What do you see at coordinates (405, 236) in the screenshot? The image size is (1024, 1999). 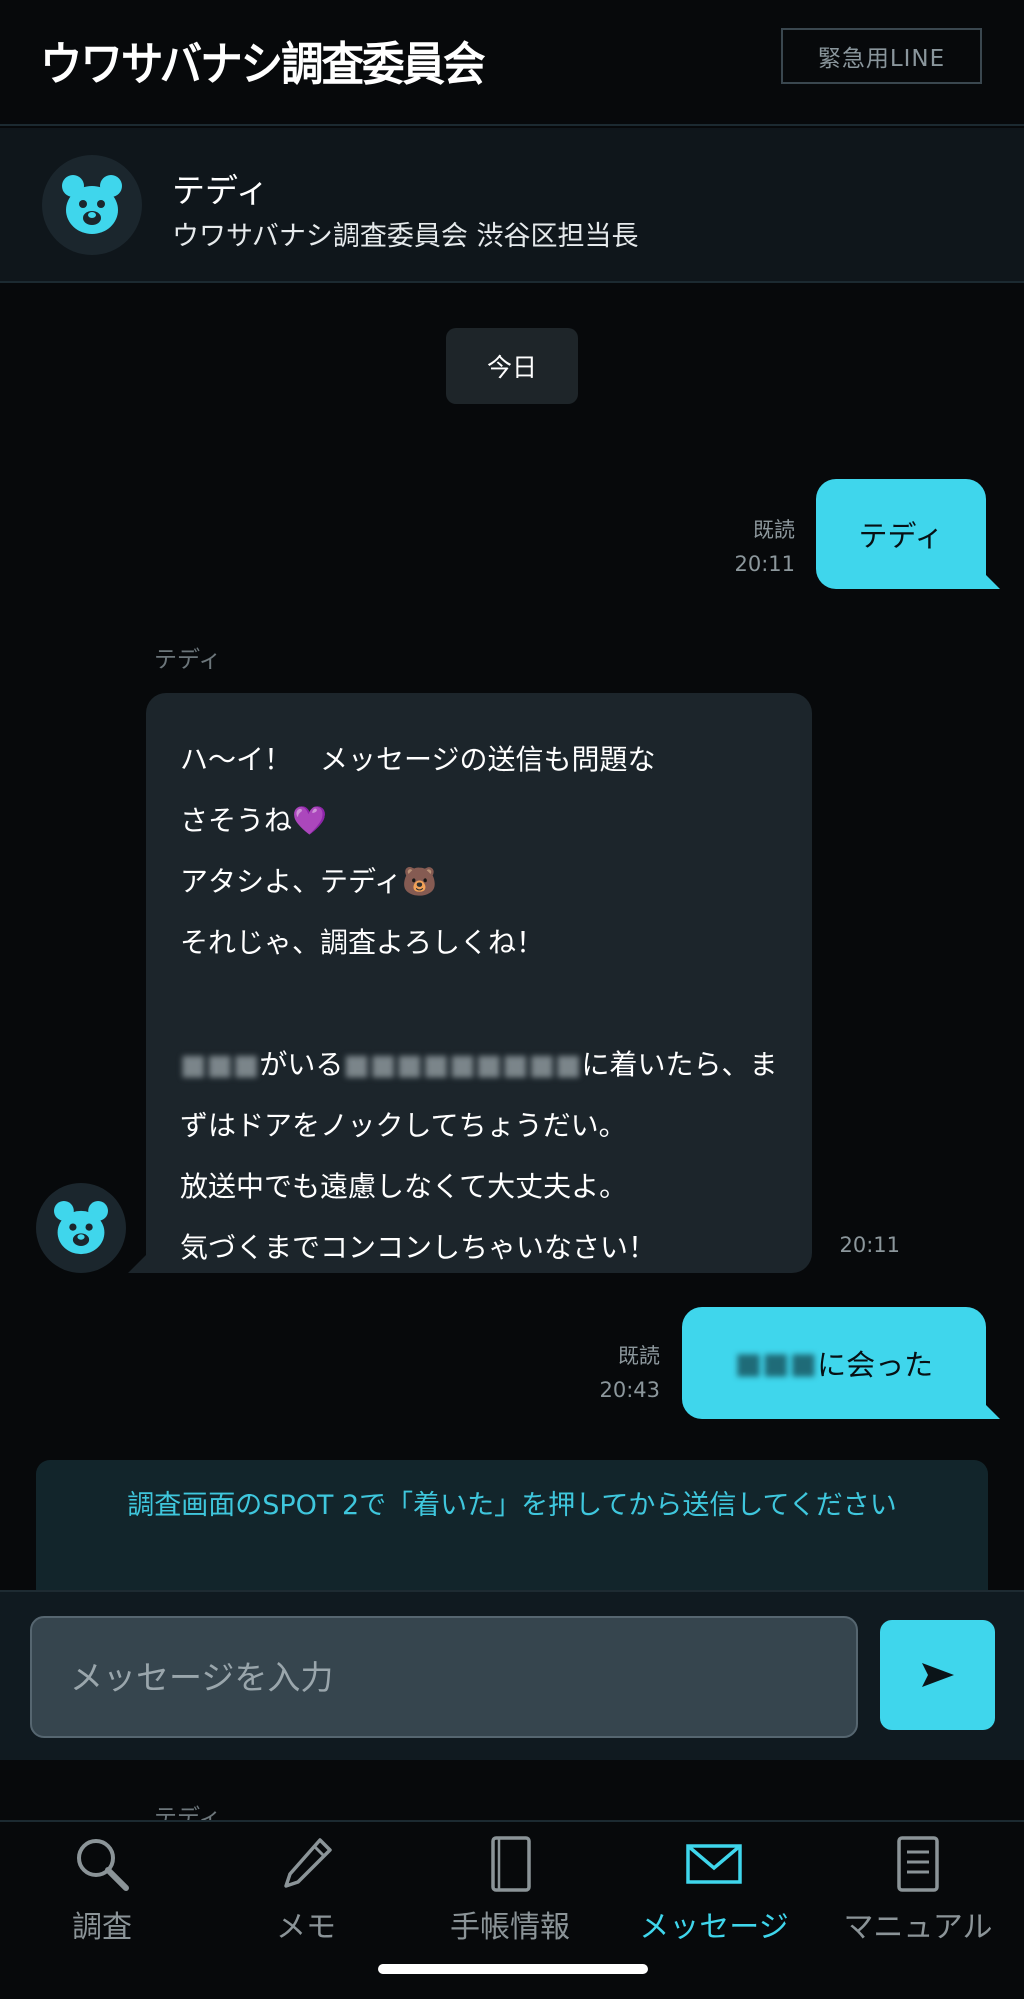 I see `contact-role: ウワサバナシ調査委員会 渋谷区担当長` at bounding box center [405, 236].